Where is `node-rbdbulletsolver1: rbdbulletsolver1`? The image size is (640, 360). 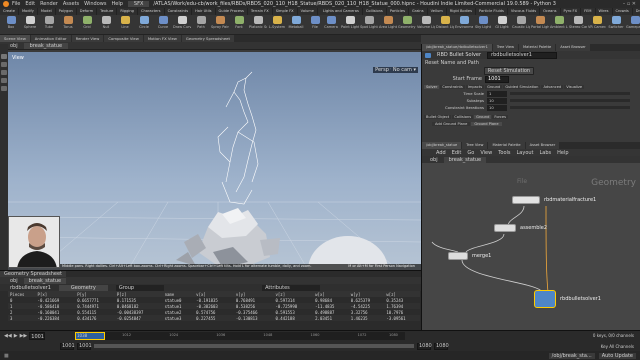 node-rbdbulletsolver1: rbdbulletsolver1 is located at coordinates (567, 299).